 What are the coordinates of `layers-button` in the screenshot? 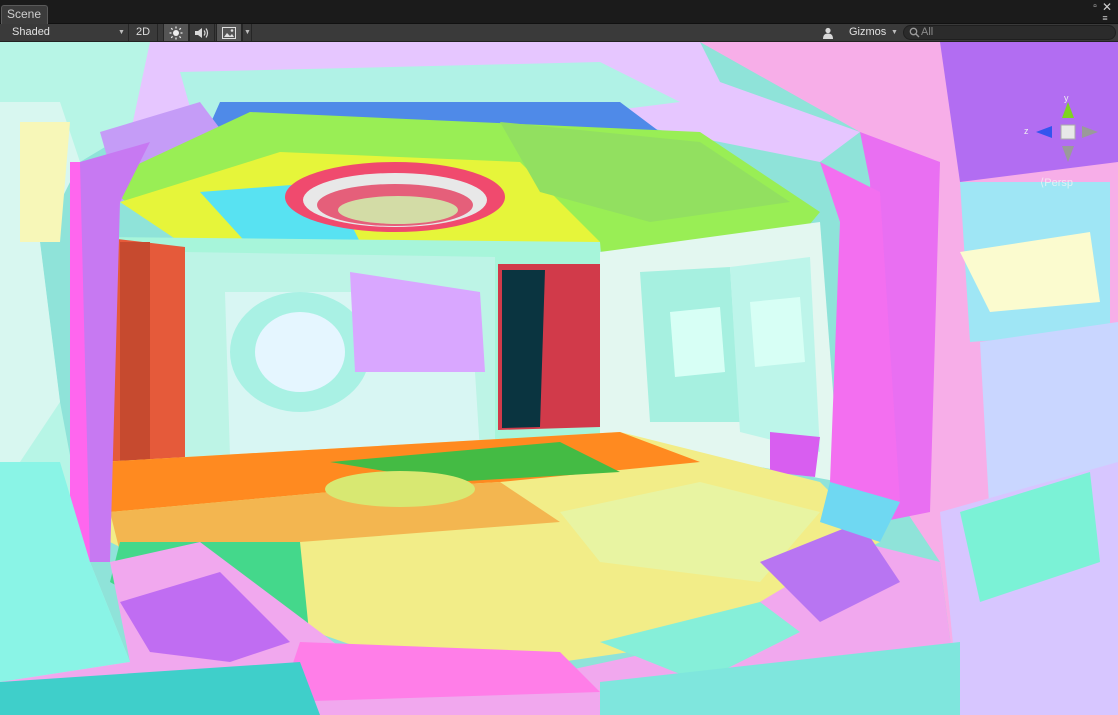 It's located at (830, 32).